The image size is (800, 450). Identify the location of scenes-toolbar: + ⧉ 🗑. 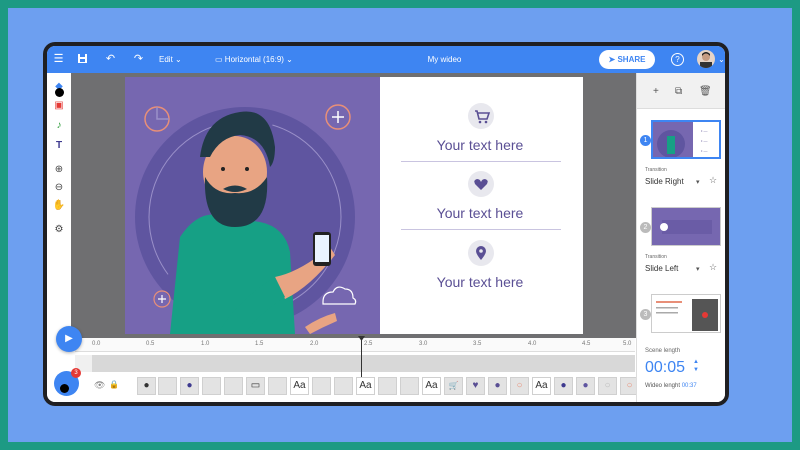
(681, 91).